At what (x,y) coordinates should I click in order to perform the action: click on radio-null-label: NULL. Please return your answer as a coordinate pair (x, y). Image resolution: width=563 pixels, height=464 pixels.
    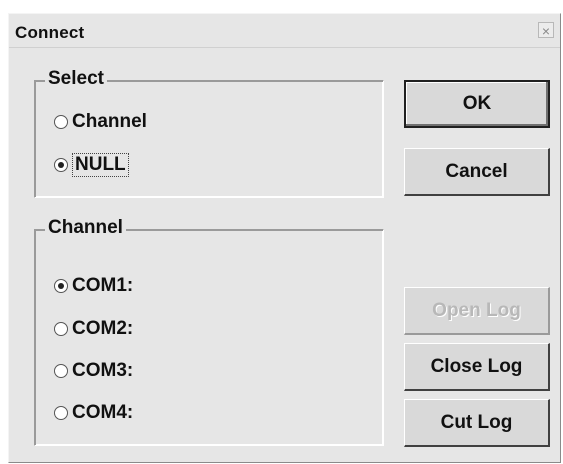
    Looking at the image, I should click on (100, 165).